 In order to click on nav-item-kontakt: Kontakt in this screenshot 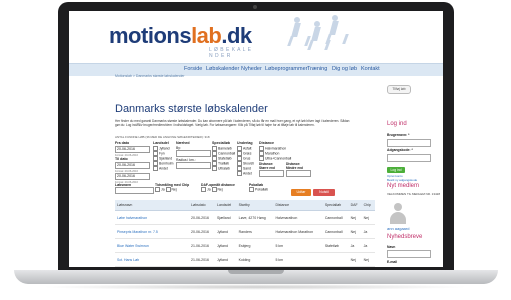, I will do `click(370, 69)`.